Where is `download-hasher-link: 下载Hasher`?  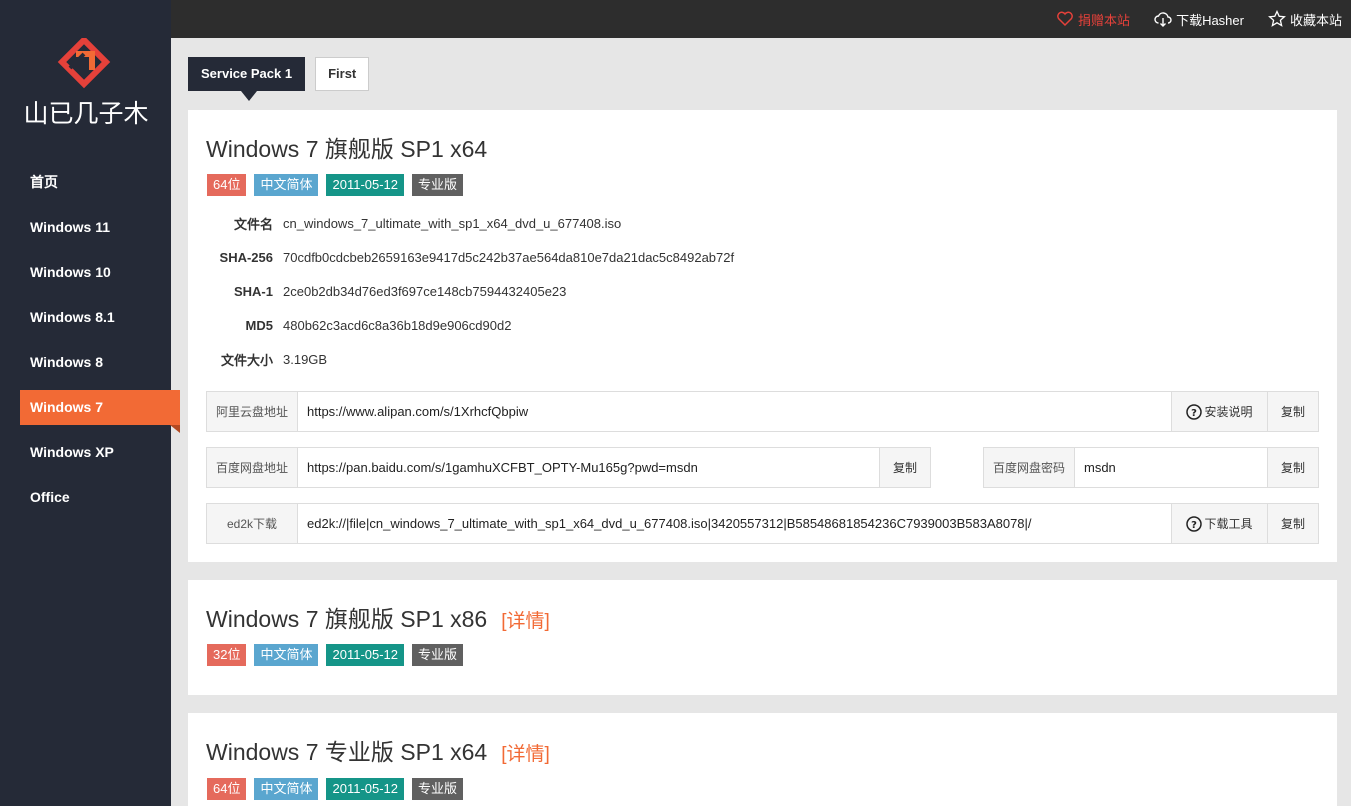 download-hasher-link: 下载Hasher is located at coordinates (1199, 19).